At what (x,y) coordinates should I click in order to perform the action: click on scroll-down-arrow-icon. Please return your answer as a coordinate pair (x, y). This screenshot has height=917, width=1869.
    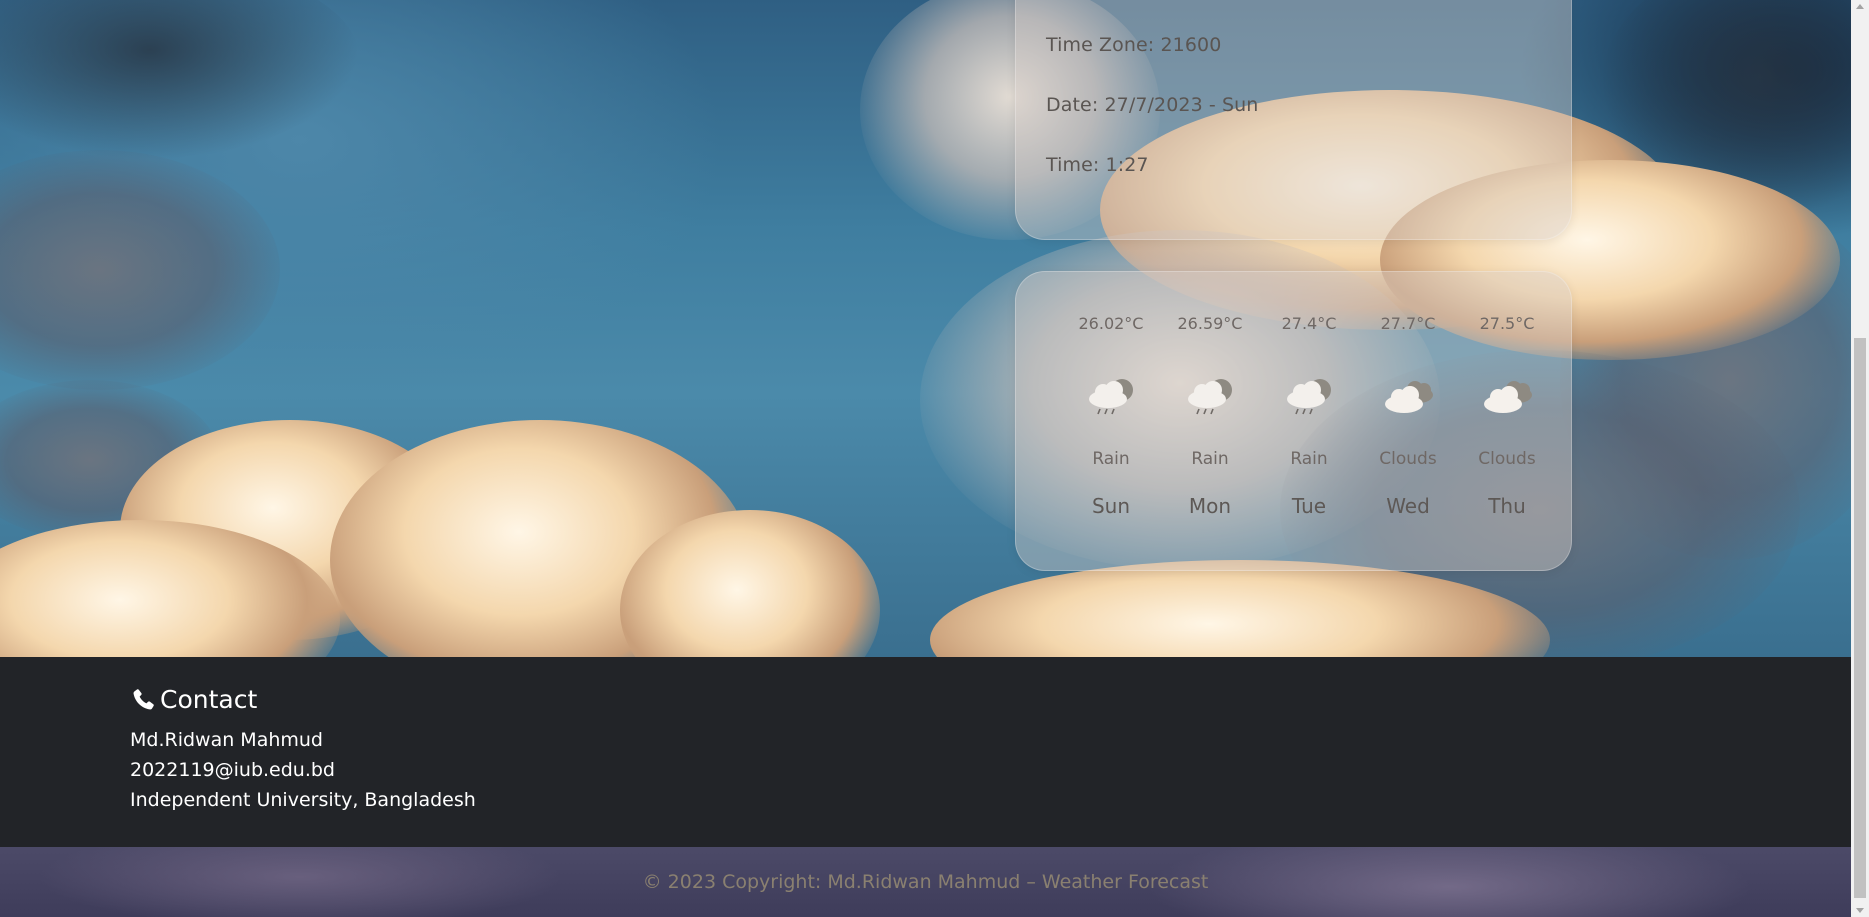
    Looking at the image, I should click on (1860, 910).